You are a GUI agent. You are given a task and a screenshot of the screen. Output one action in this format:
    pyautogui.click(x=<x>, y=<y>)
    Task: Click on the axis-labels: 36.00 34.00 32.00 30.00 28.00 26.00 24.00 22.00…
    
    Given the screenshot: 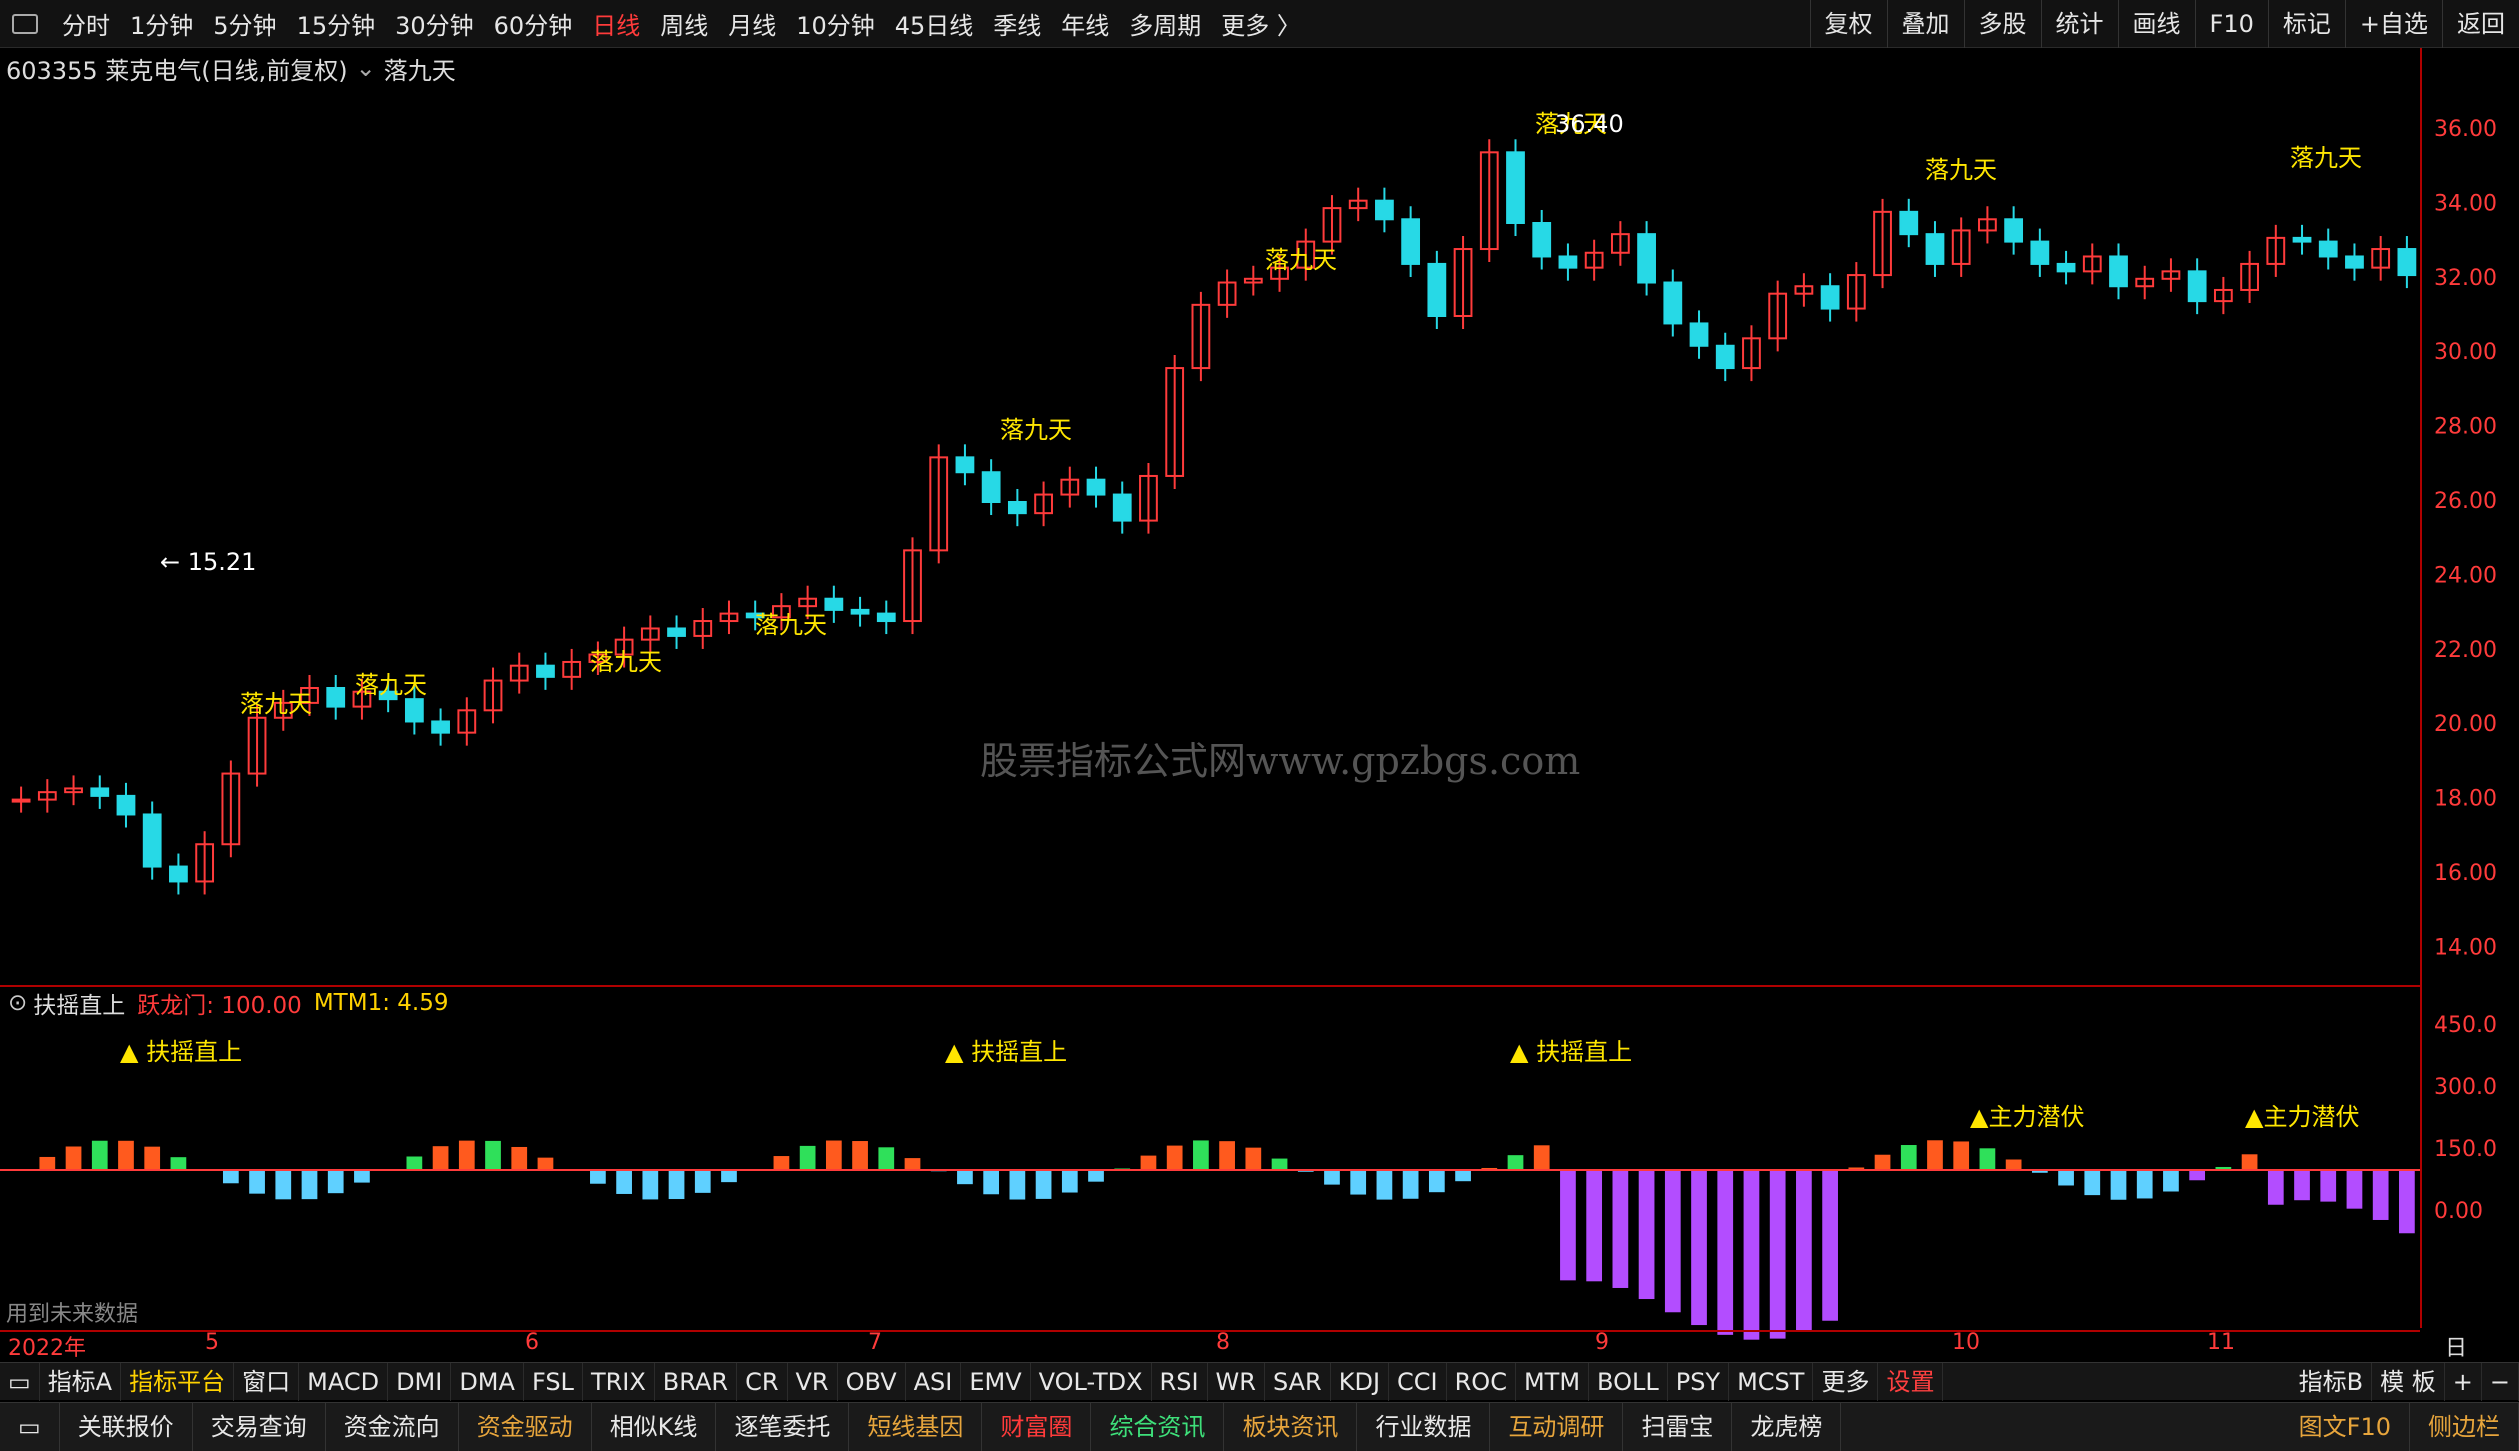 What is the action you would take?
    pyautogui.click(x=2465, y=670)
    